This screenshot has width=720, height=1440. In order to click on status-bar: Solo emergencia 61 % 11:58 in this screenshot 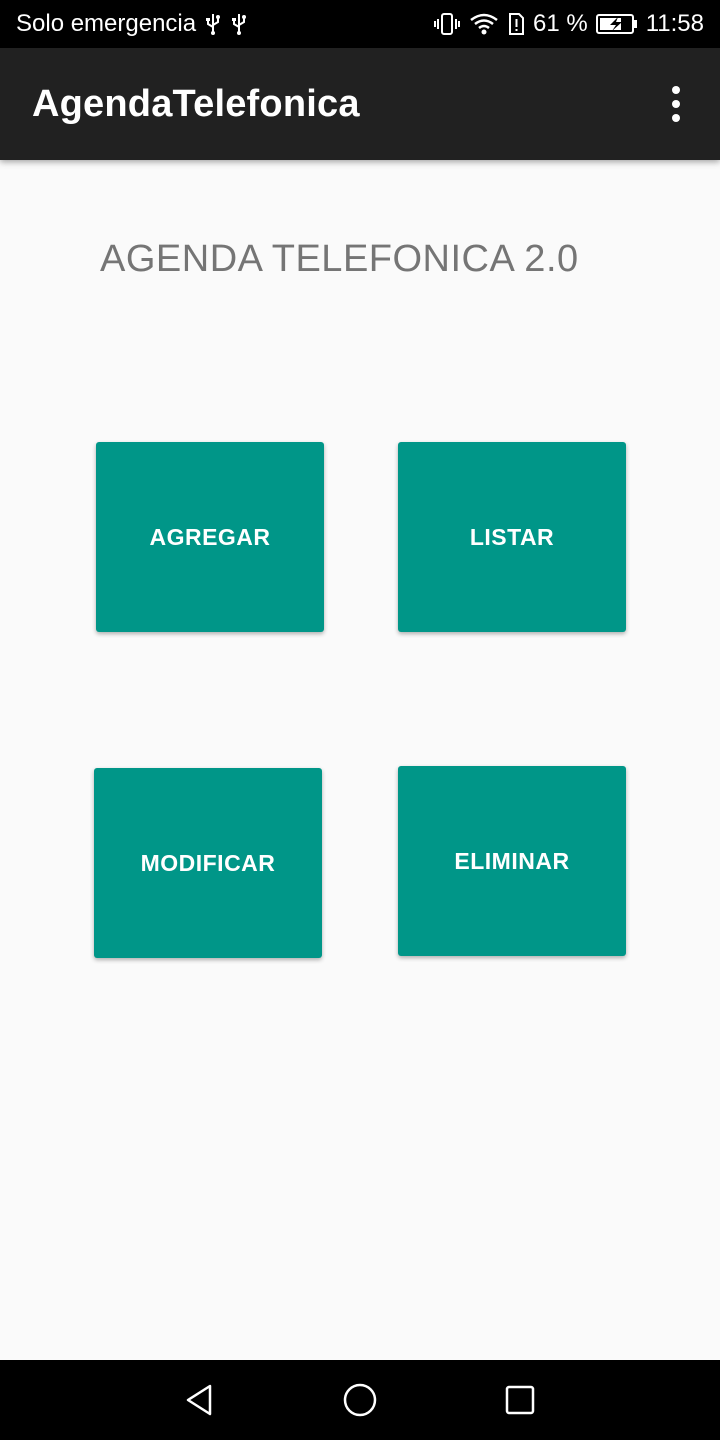, I will do `click(360, 24)`.